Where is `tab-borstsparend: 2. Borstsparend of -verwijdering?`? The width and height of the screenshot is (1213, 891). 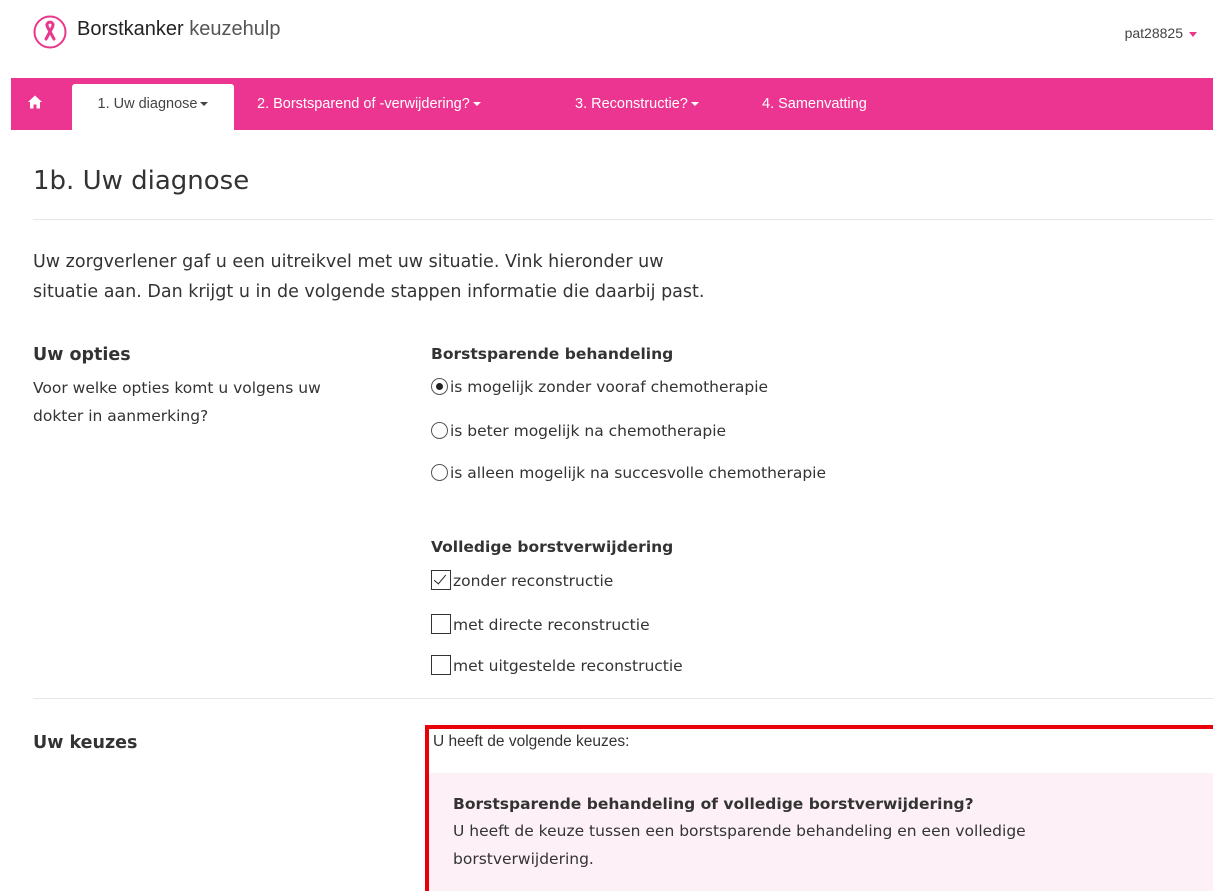
tab-borstsparend: 2. Borstsparend of -verwijdering? is located at coordinates (369, 104).